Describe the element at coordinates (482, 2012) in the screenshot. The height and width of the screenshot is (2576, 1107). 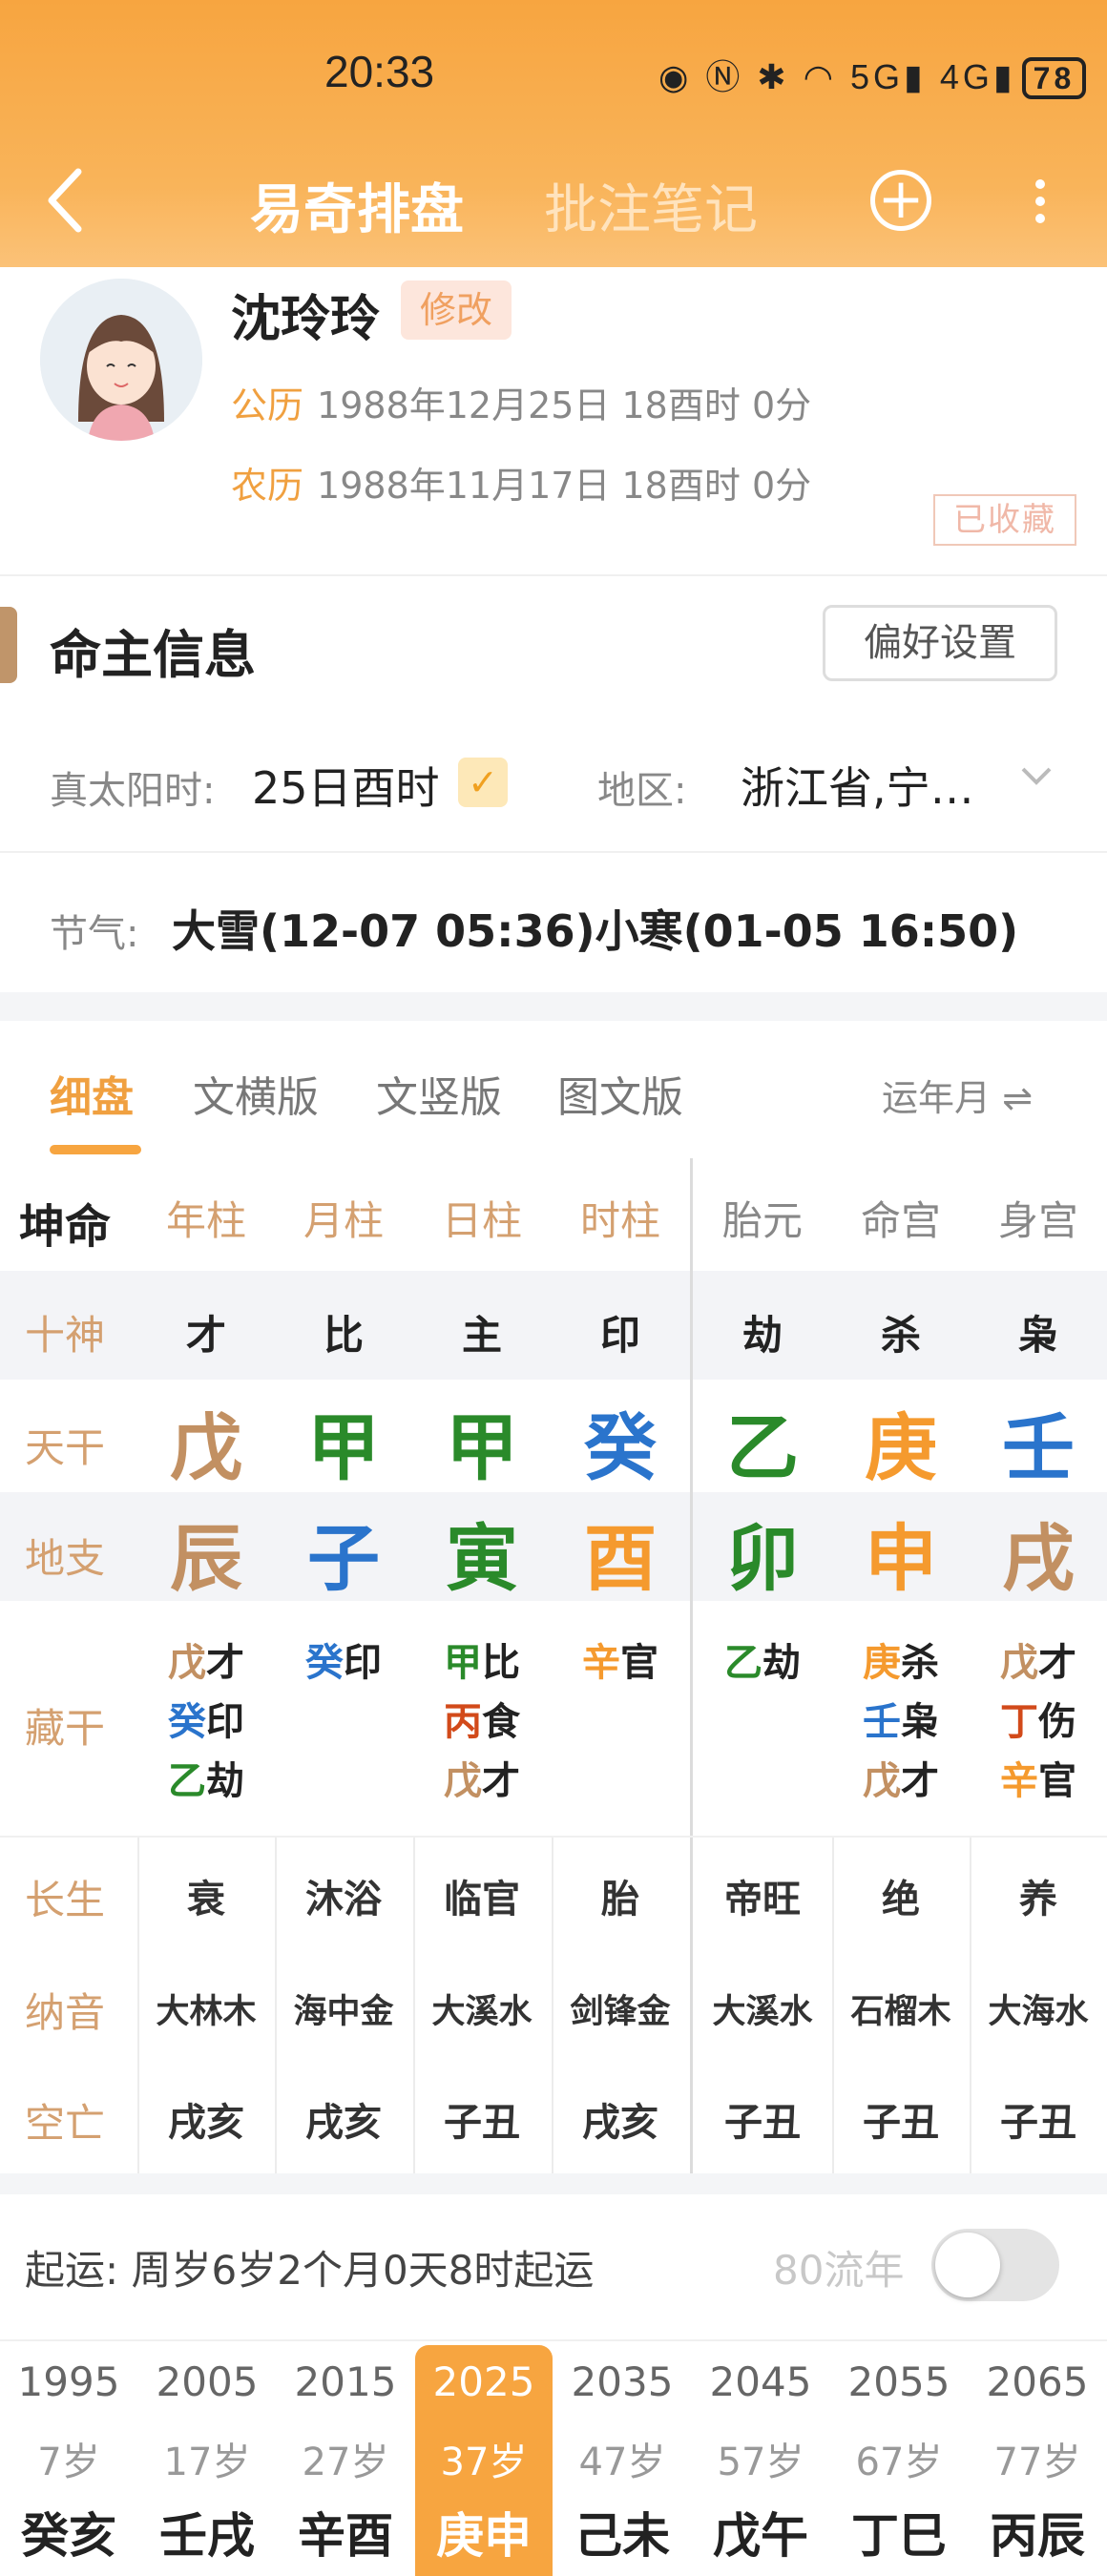
I see `nayin-cell: 大溪水` at that location.